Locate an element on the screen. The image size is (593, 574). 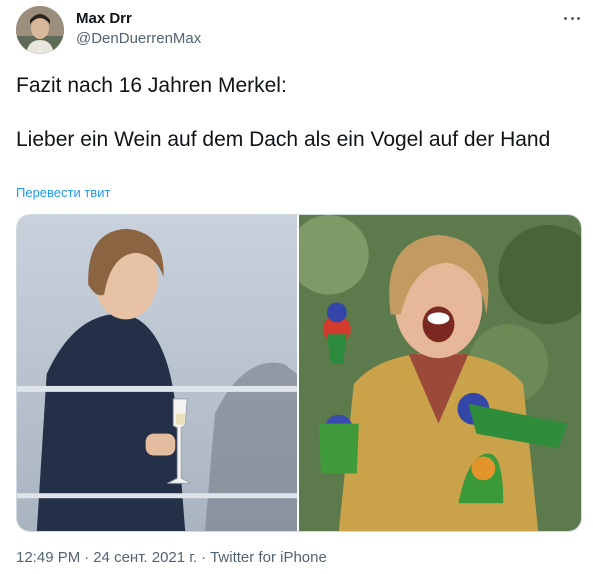
more-icon is located at coordinates (572, 18).